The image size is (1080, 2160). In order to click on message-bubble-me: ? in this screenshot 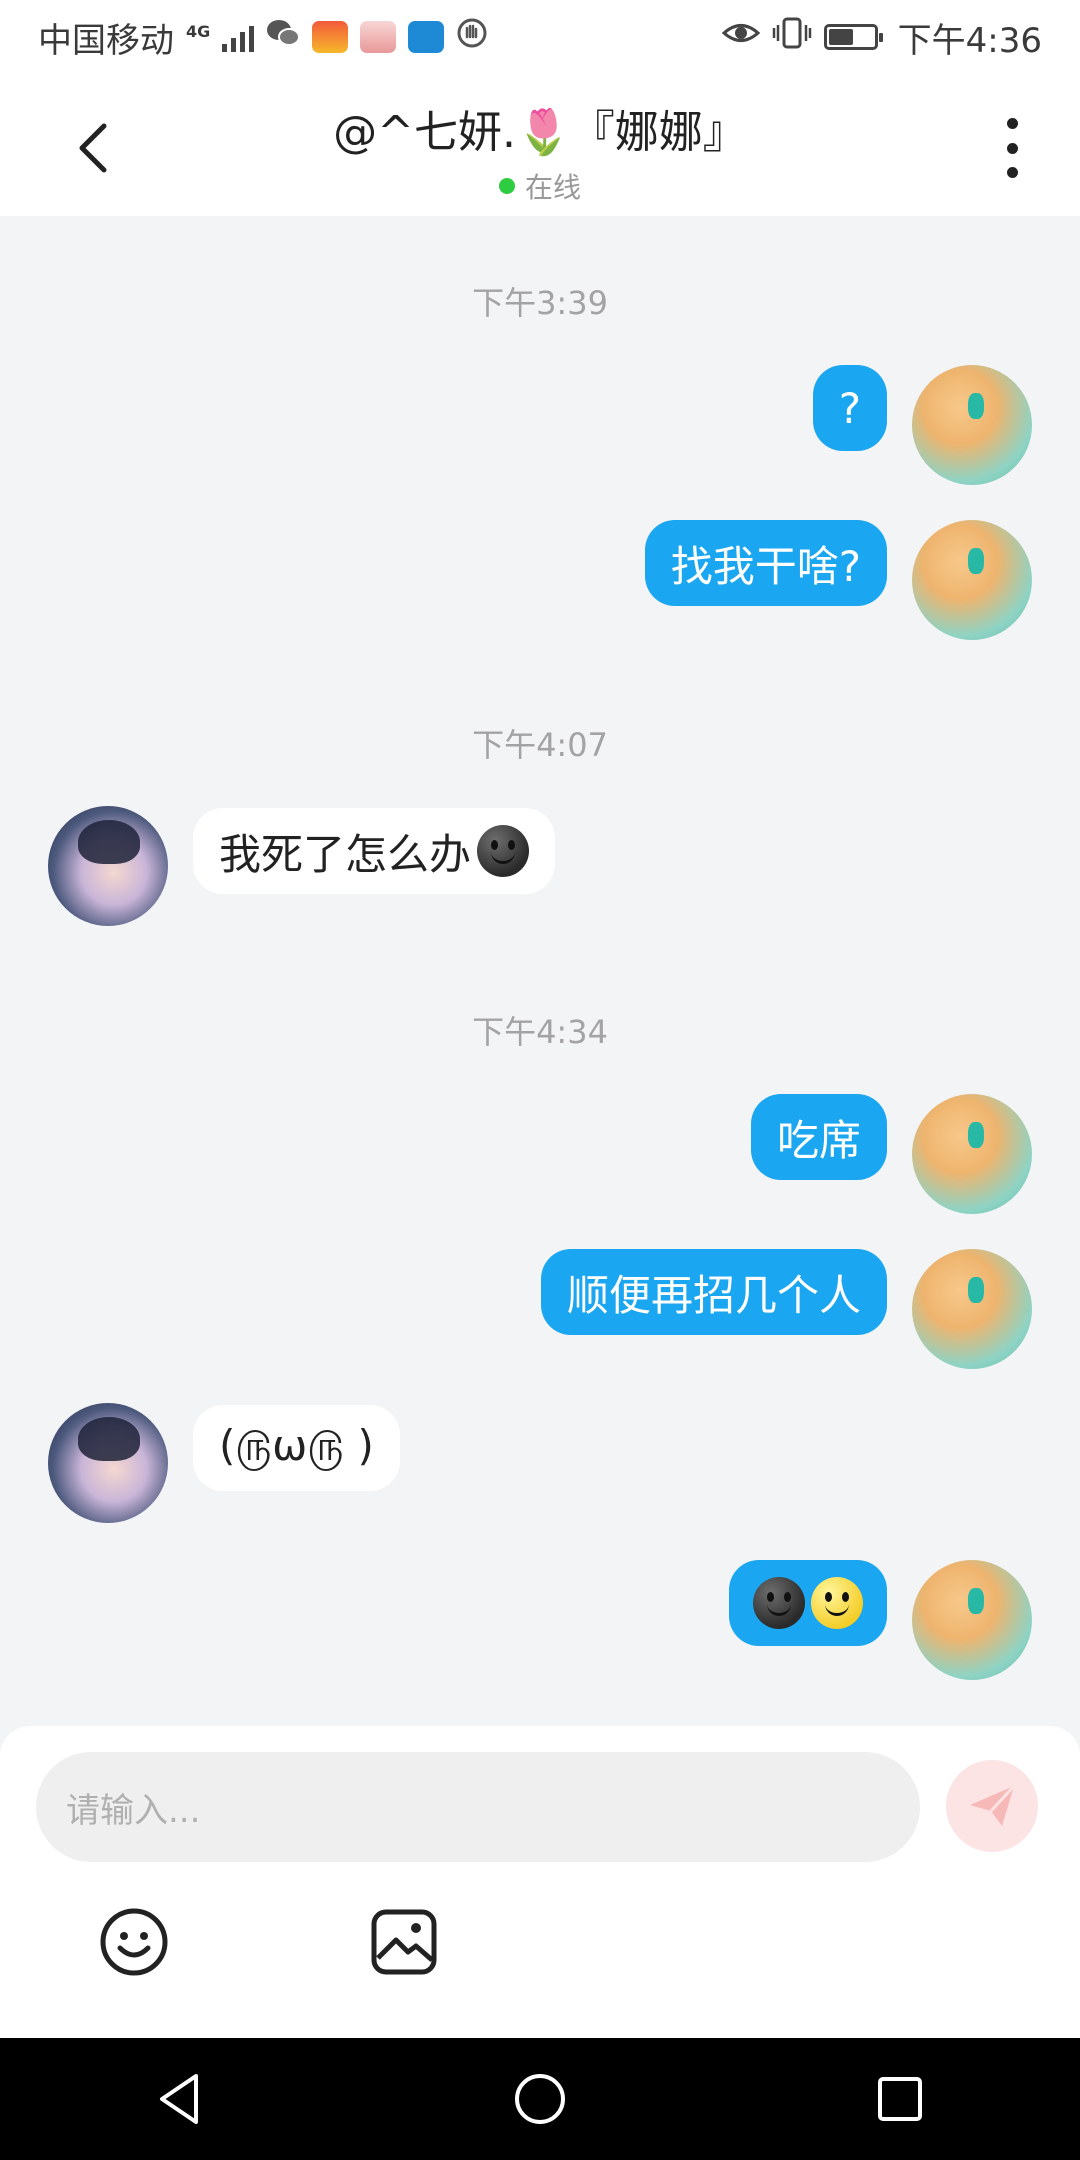, I will do `click(849, 408)`.